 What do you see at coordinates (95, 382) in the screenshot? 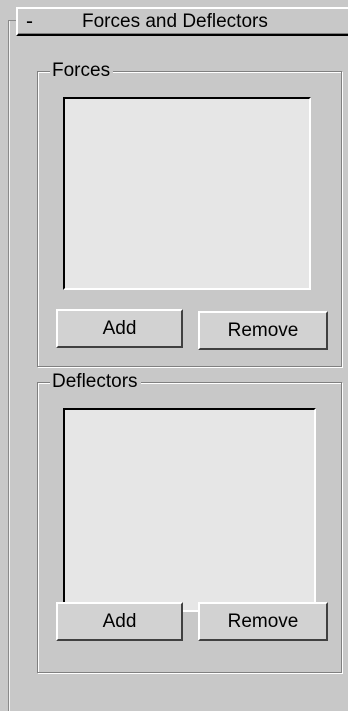
I see `deflectors-group-label: Deflectors` at bounding box center [95, 382].